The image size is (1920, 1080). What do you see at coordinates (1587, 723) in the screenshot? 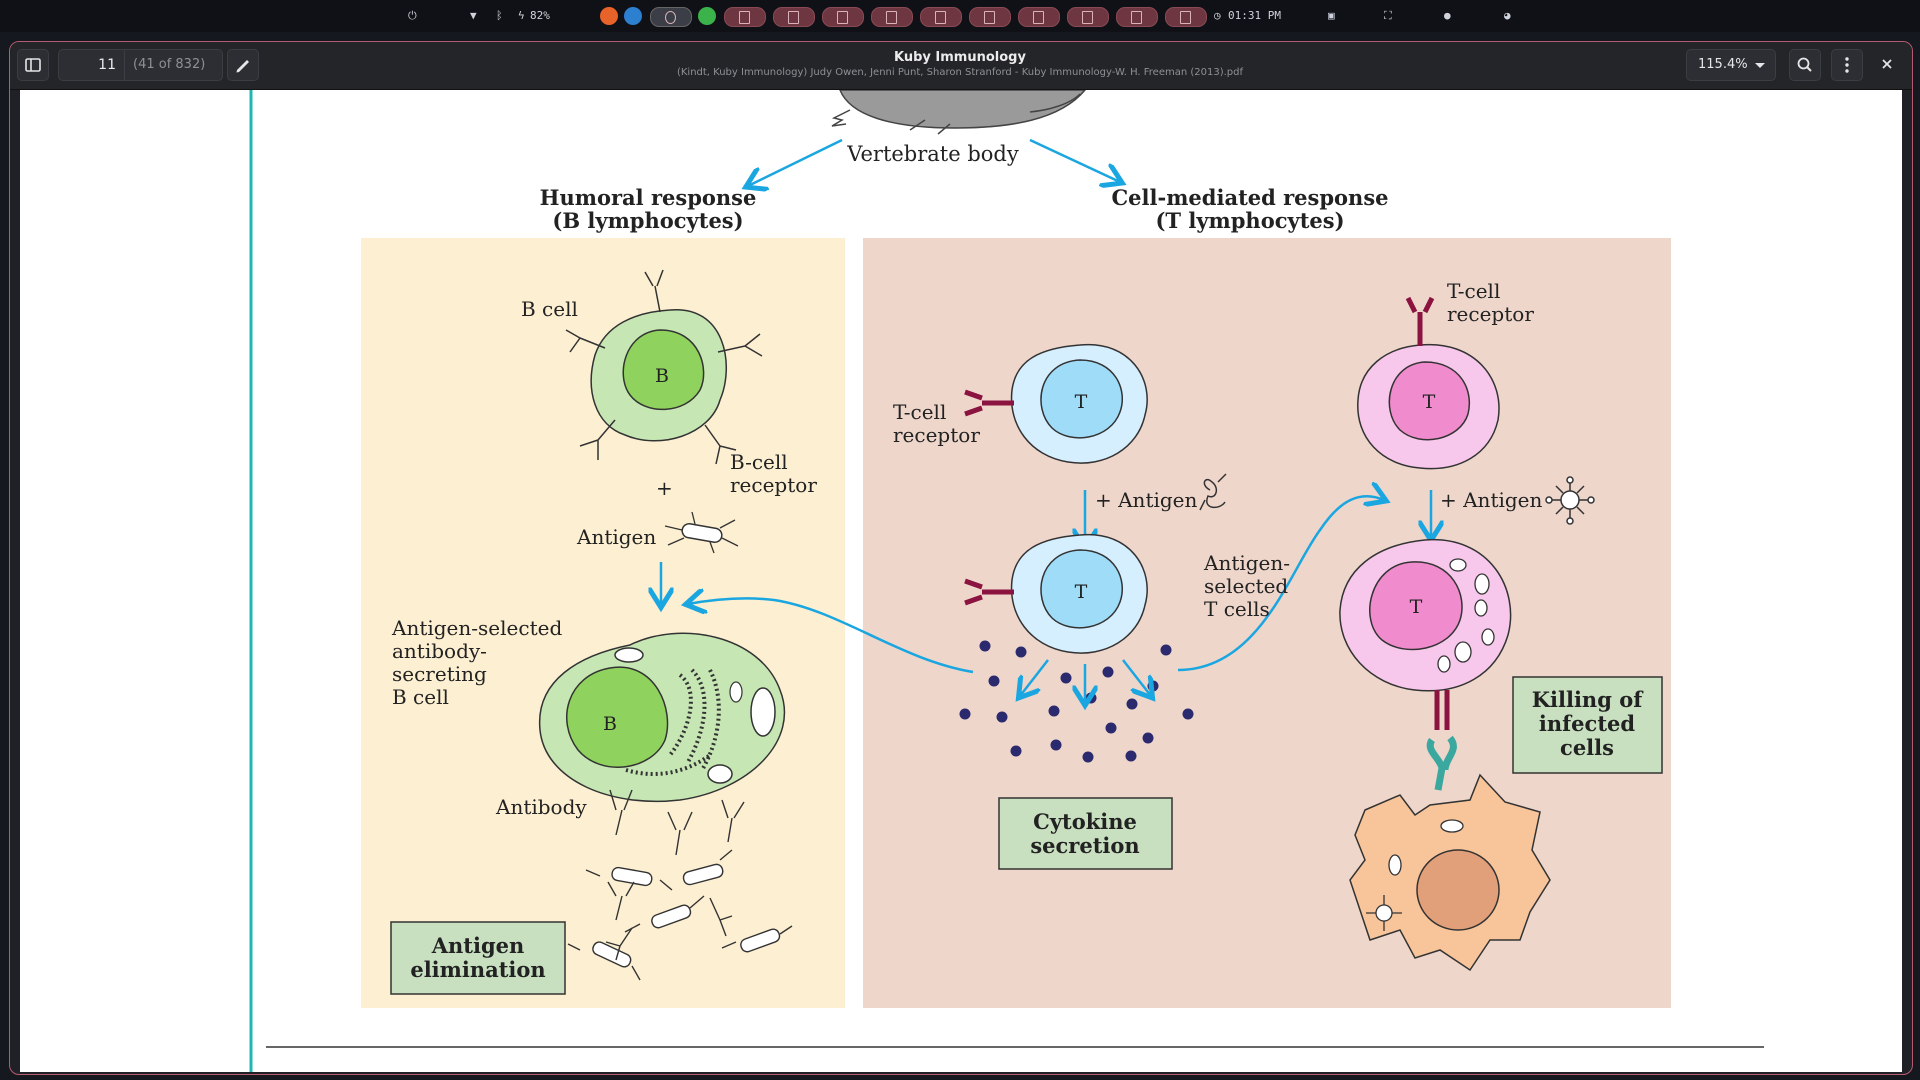
I see `killing-line2: infected` at bounding box center [1587, 723].